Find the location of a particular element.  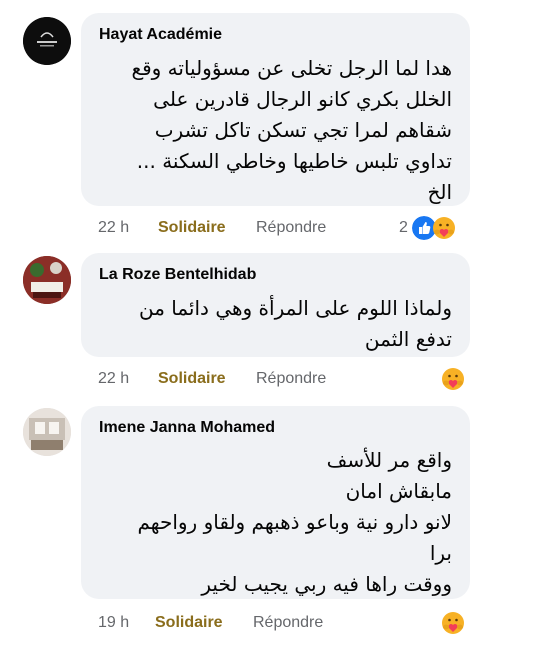

hayat-academie-logo-icon is located at coordinates (47, 41).